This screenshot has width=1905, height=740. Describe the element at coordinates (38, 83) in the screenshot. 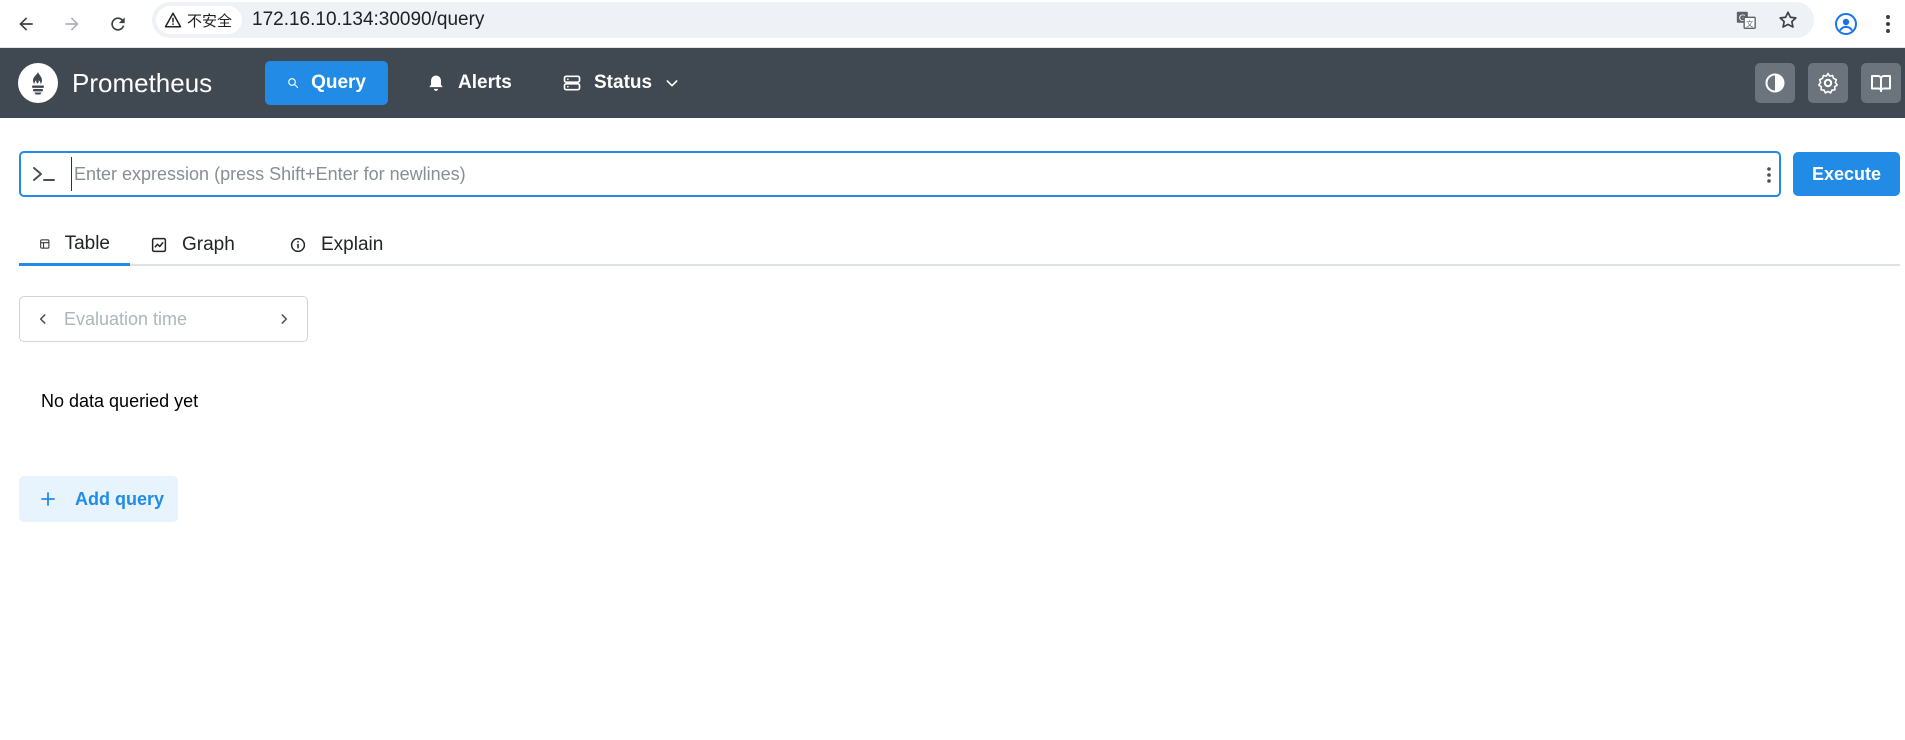

I see `prometheus-logo-icon` at that location.